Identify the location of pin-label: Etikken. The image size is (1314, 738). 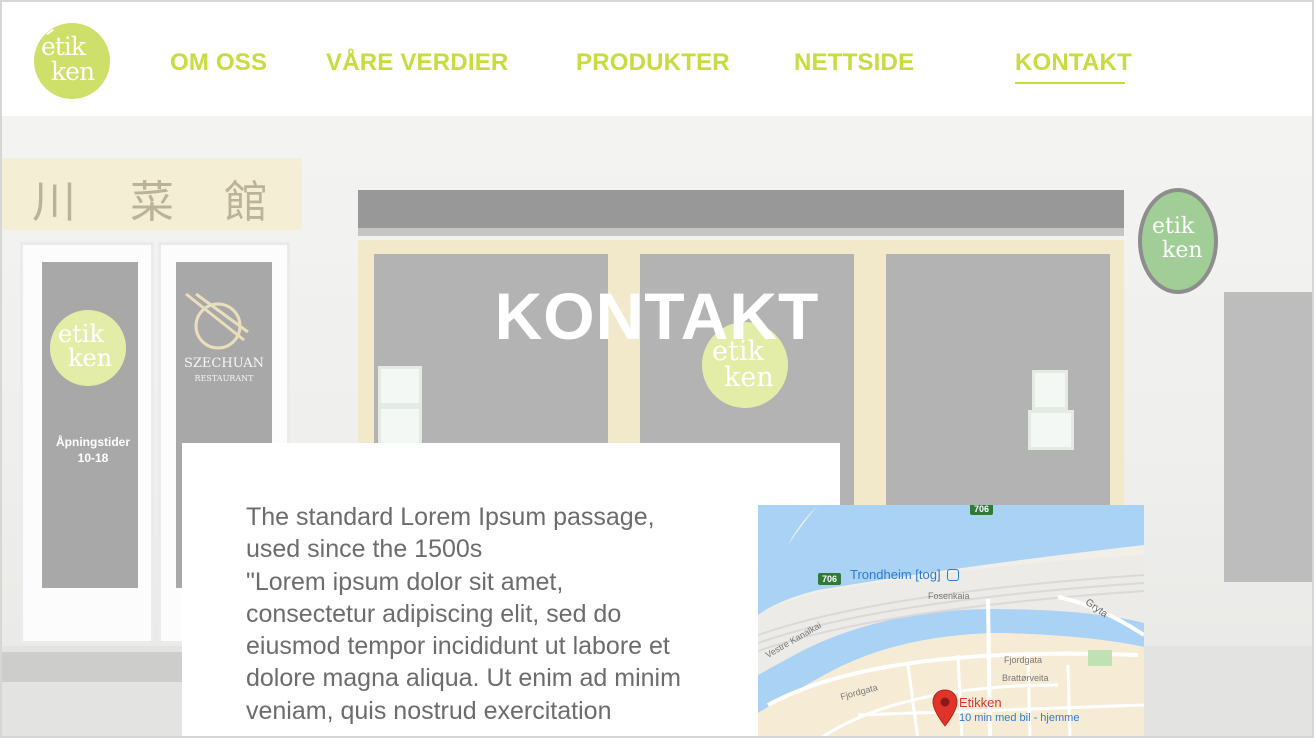
(980, 702).